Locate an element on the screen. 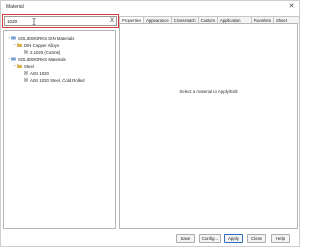 This screenshot has height=247, width=320. help-button: Help is located at coordinates (280, 238).